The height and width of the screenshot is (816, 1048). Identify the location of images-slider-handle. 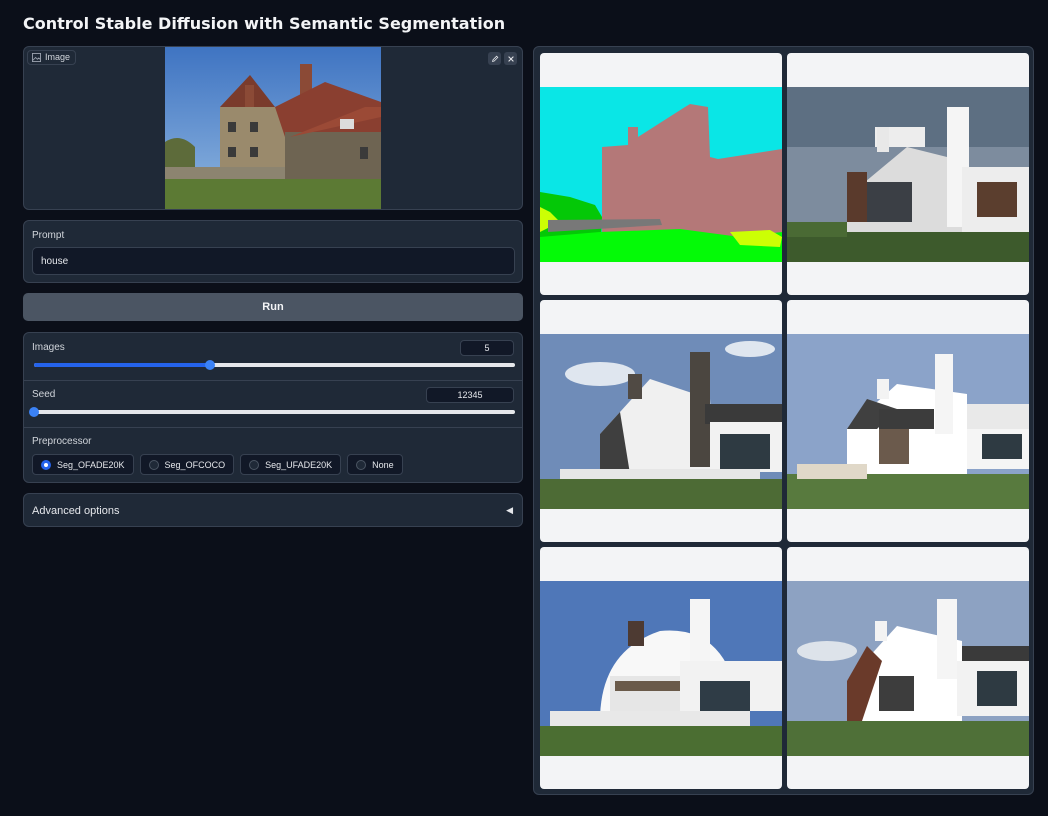
(210, 365).